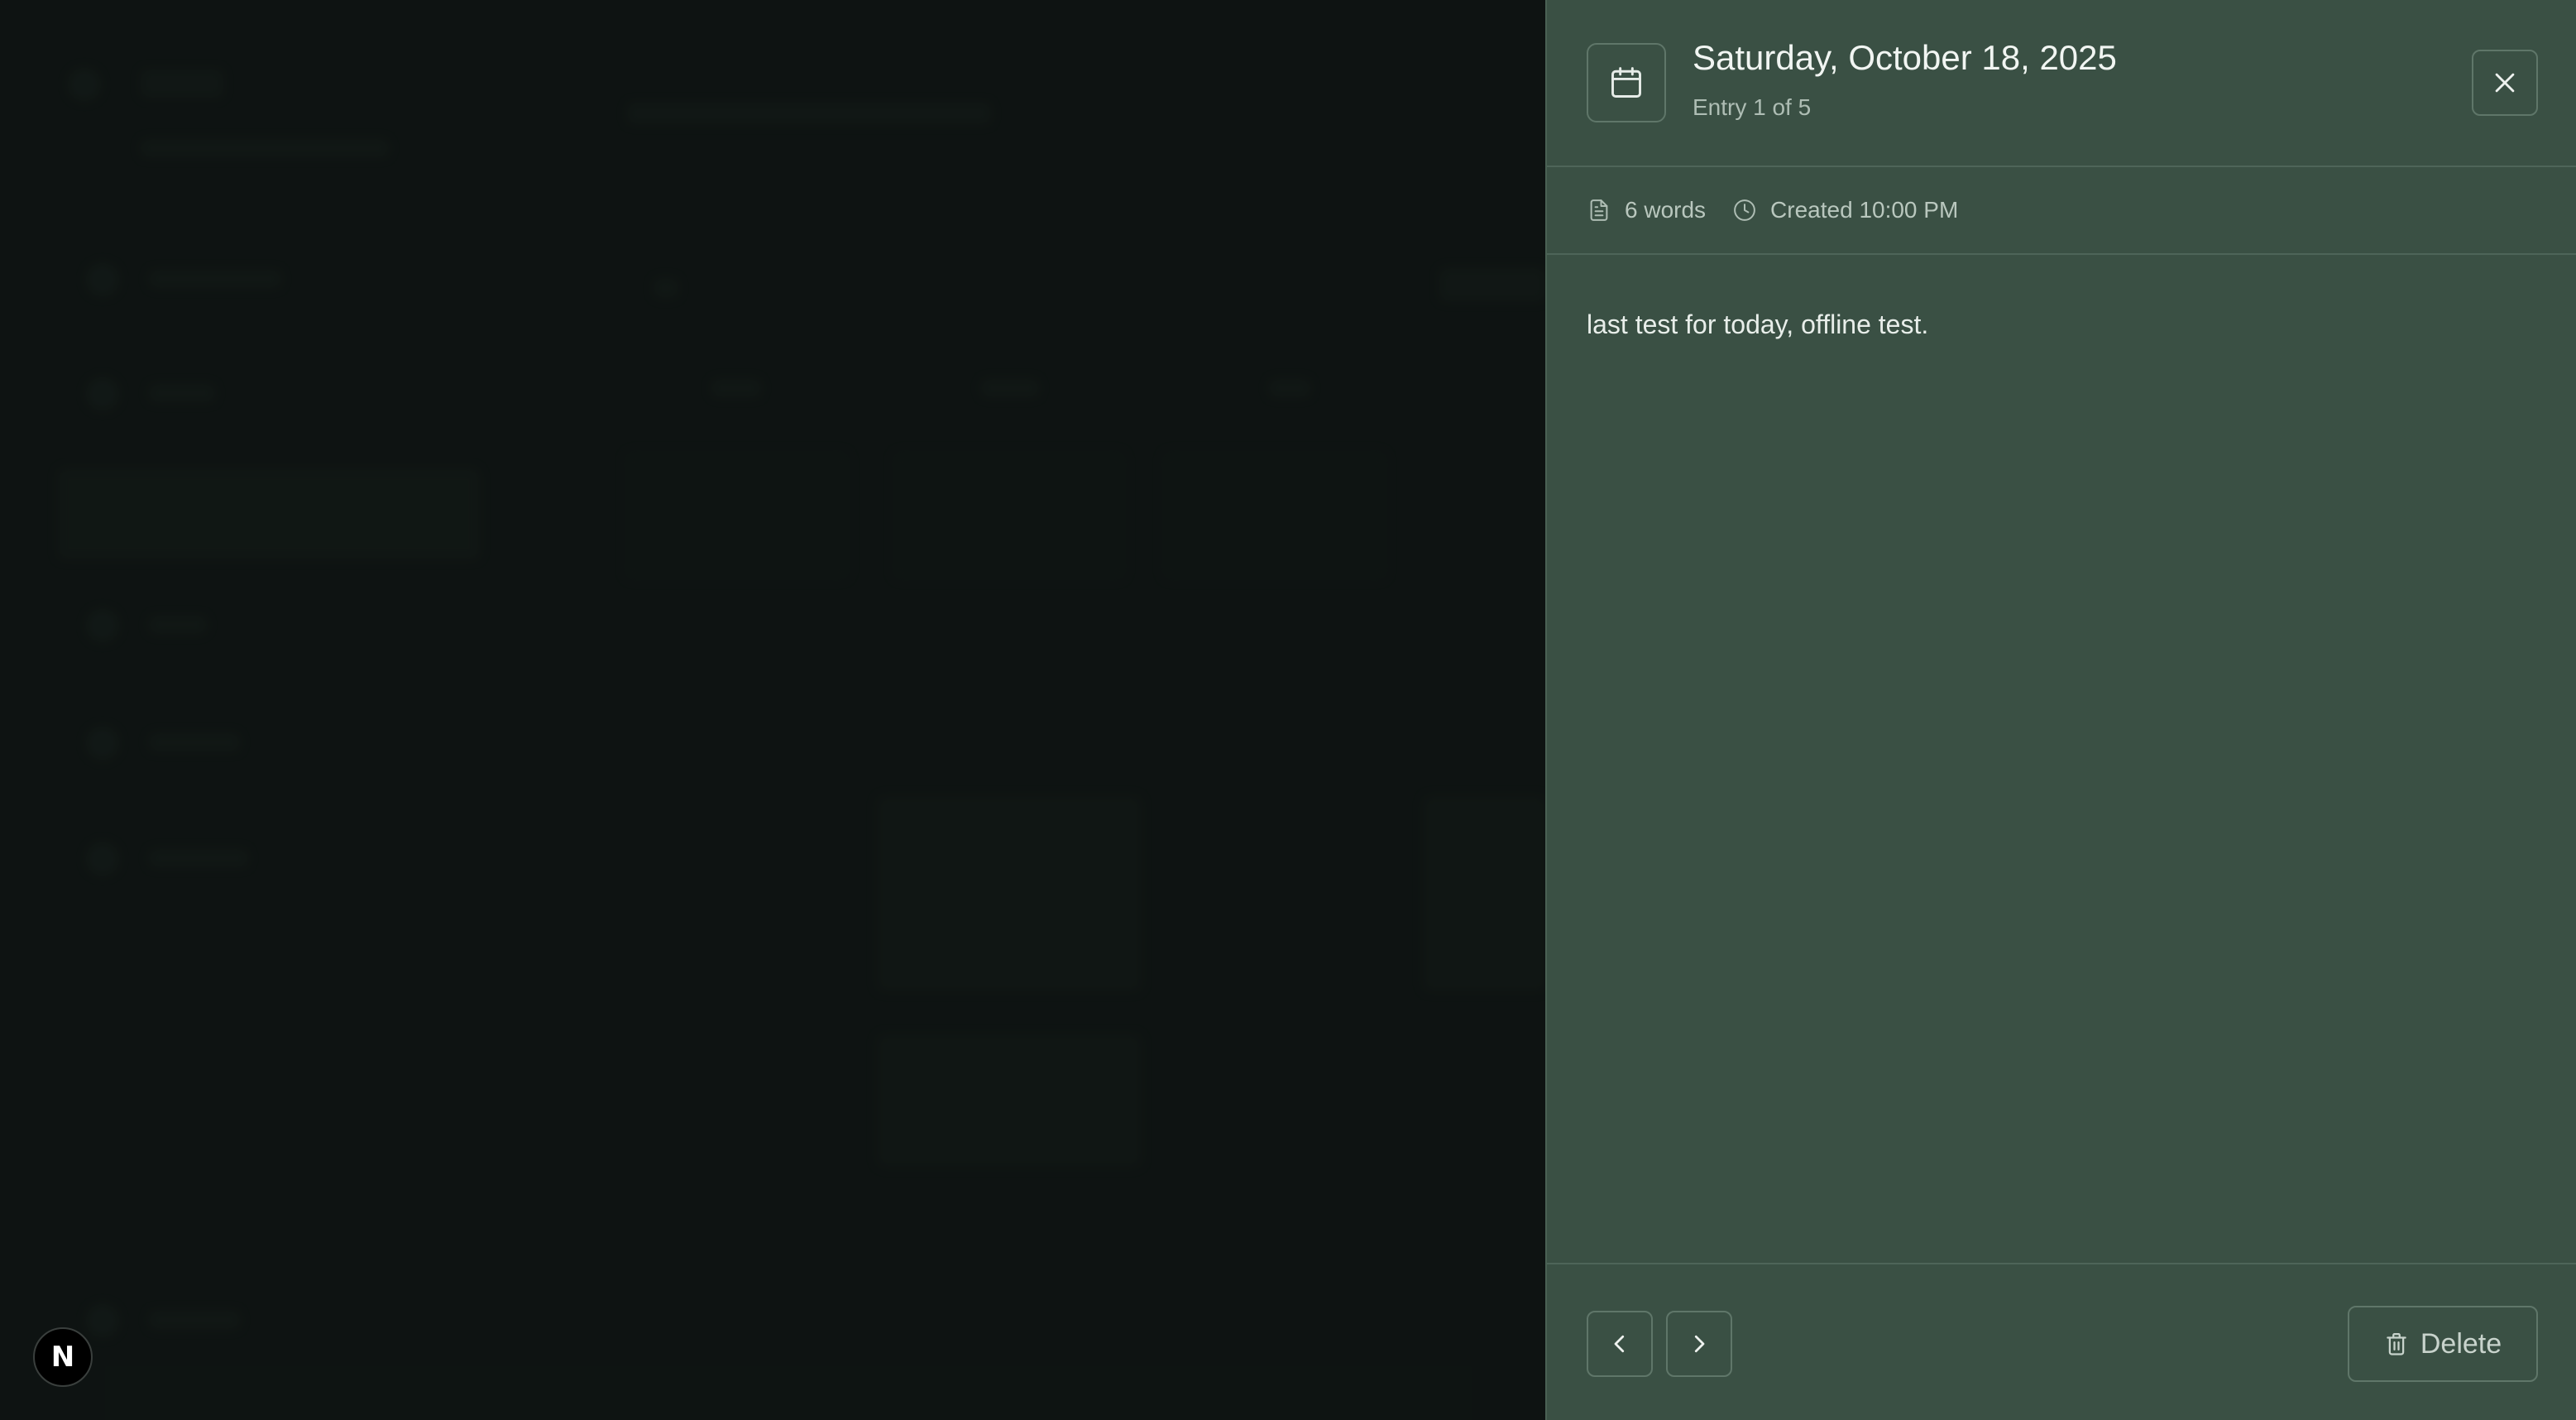  Describe the element at coordinates (1599, 210) in the screenshot. I see `document-icon` at that location.